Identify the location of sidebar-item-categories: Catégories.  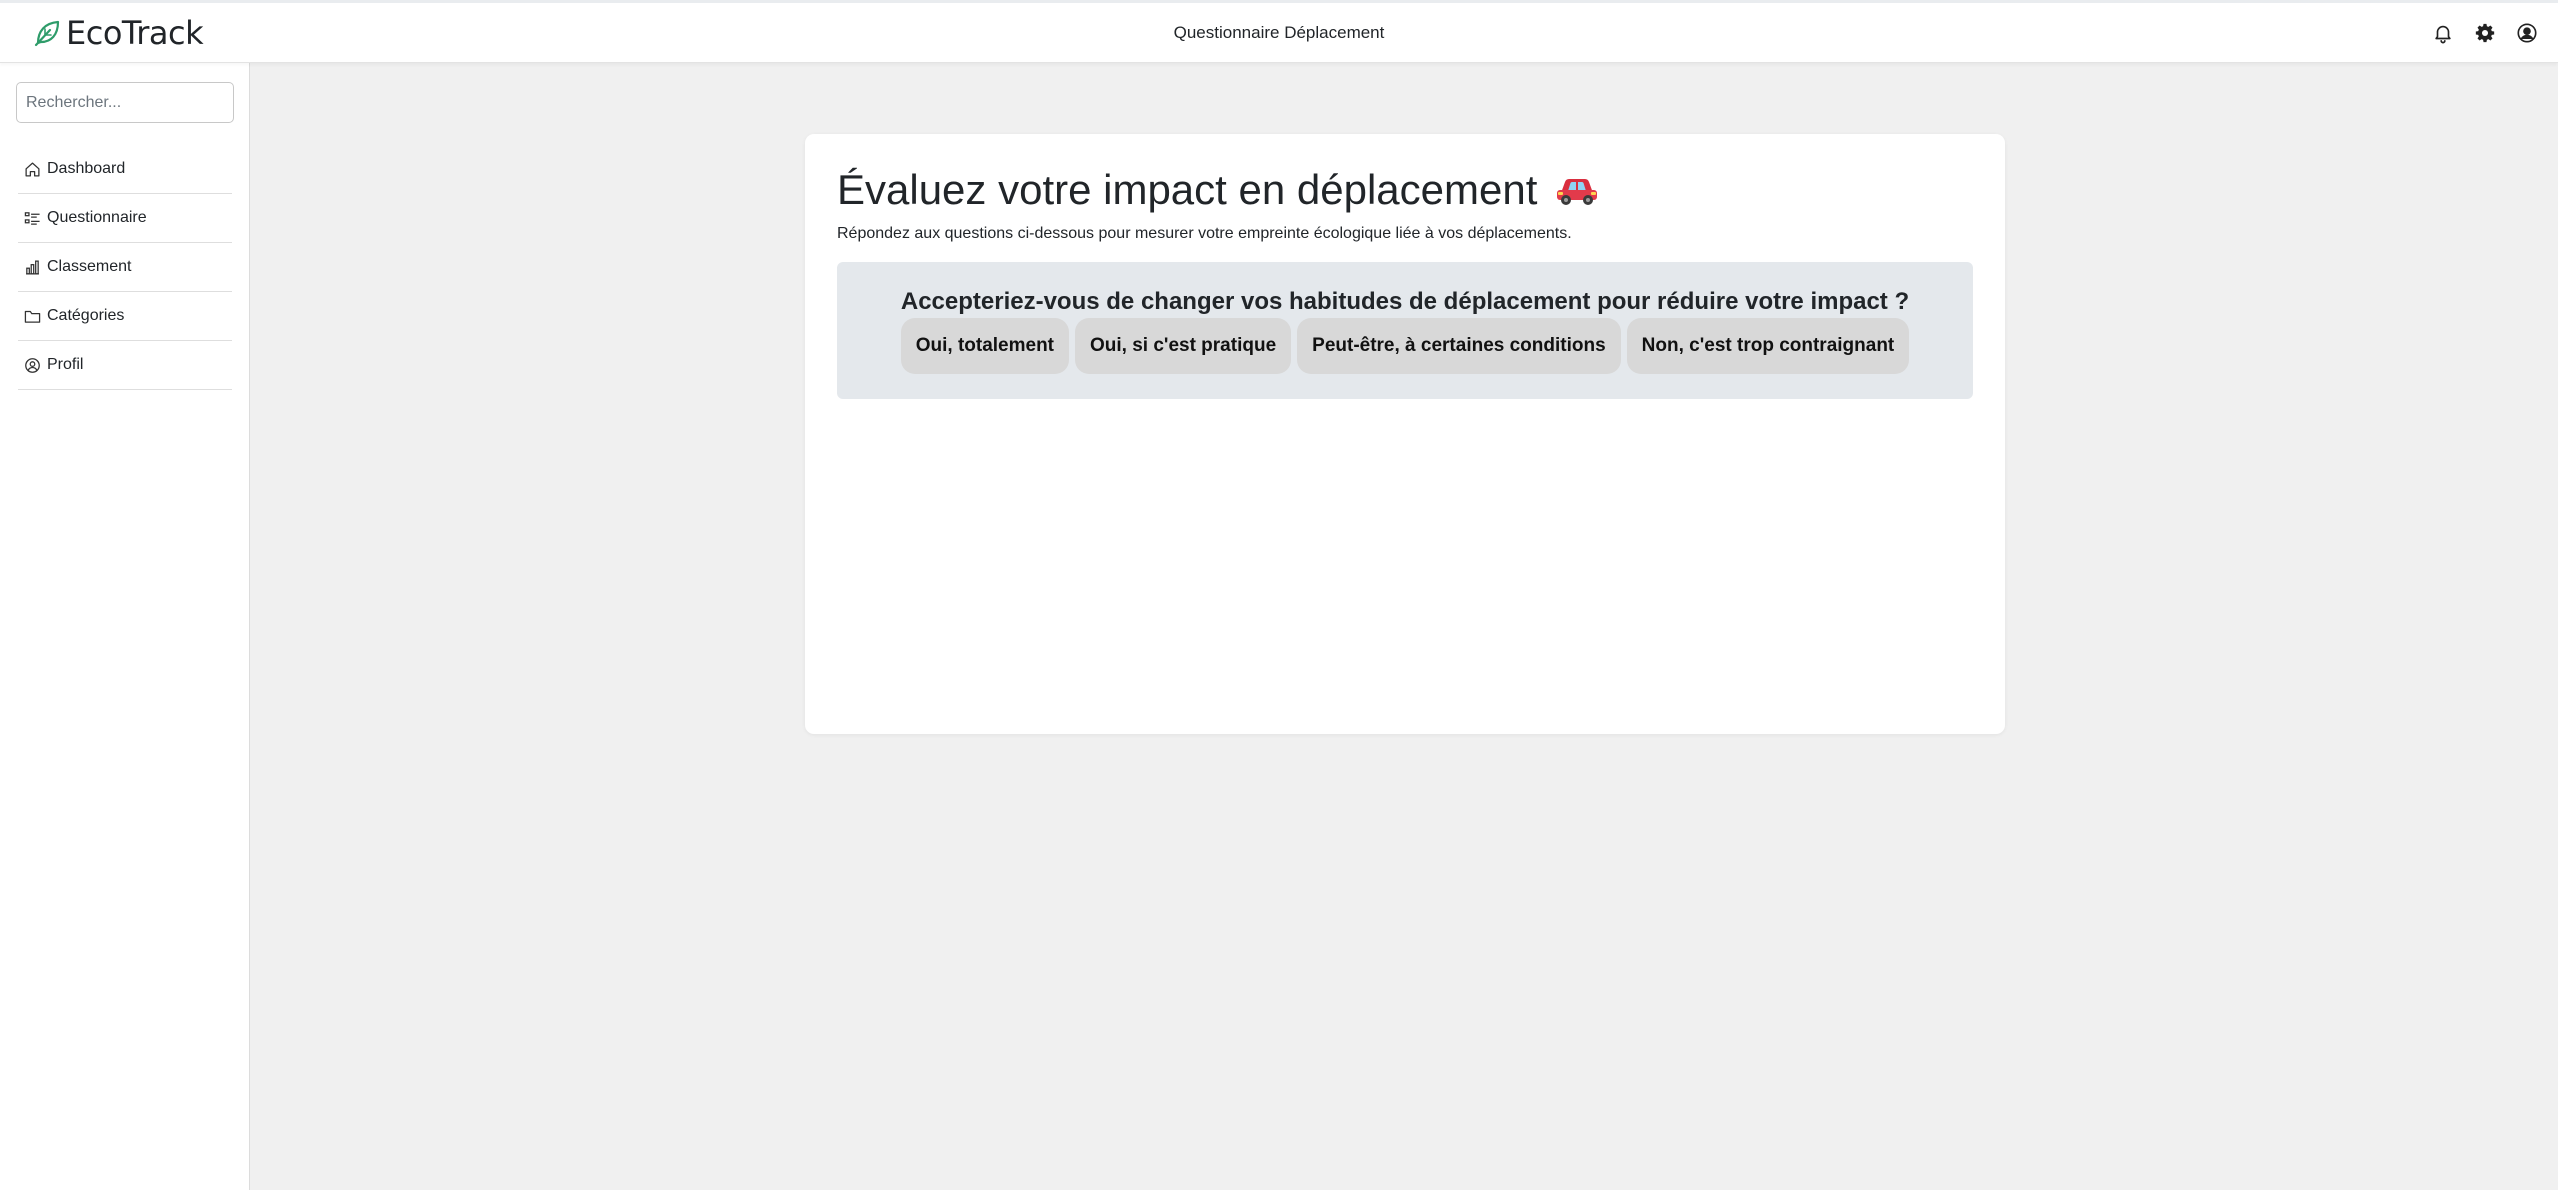
(125, 316).